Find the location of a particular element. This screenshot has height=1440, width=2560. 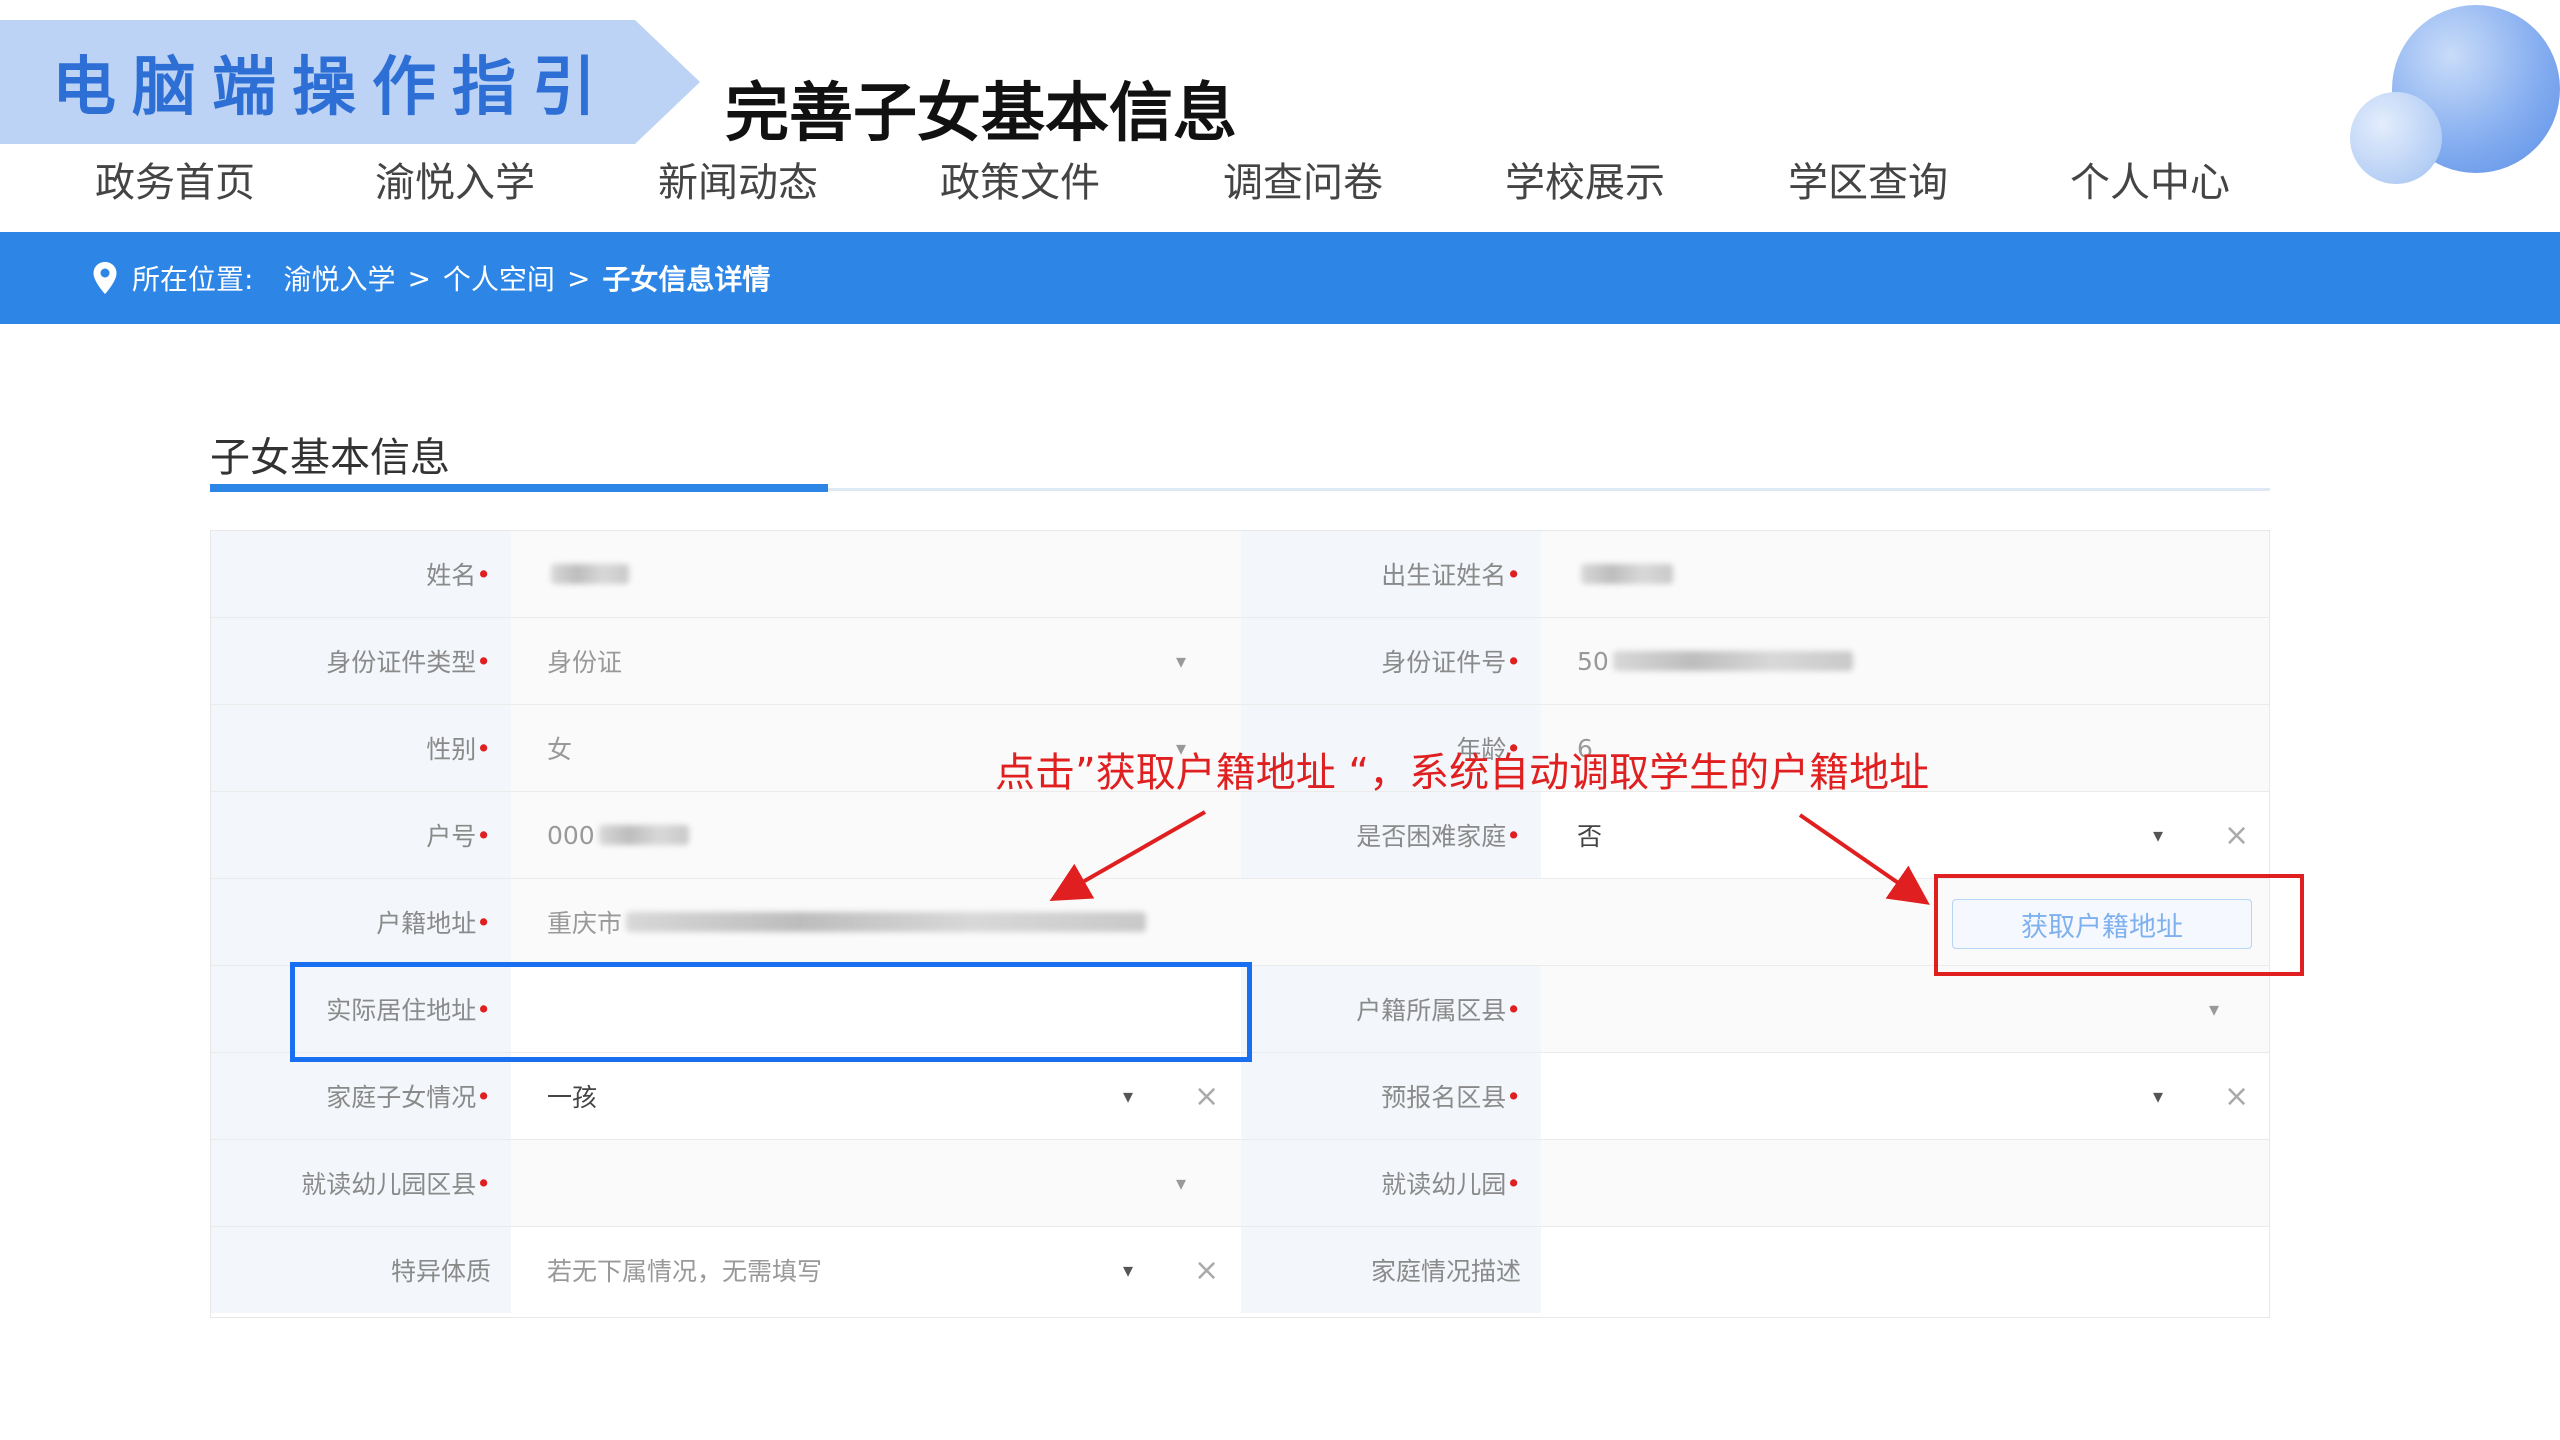

slide-title: 完善子女基本信息 is located at coordinates (981, 114).